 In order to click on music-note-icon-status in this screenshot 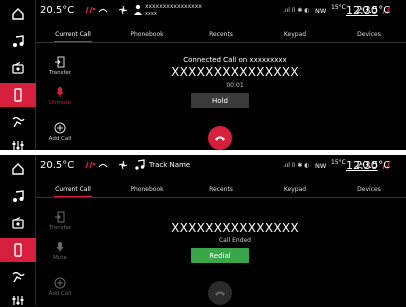, I will do `click(140, 164)`.